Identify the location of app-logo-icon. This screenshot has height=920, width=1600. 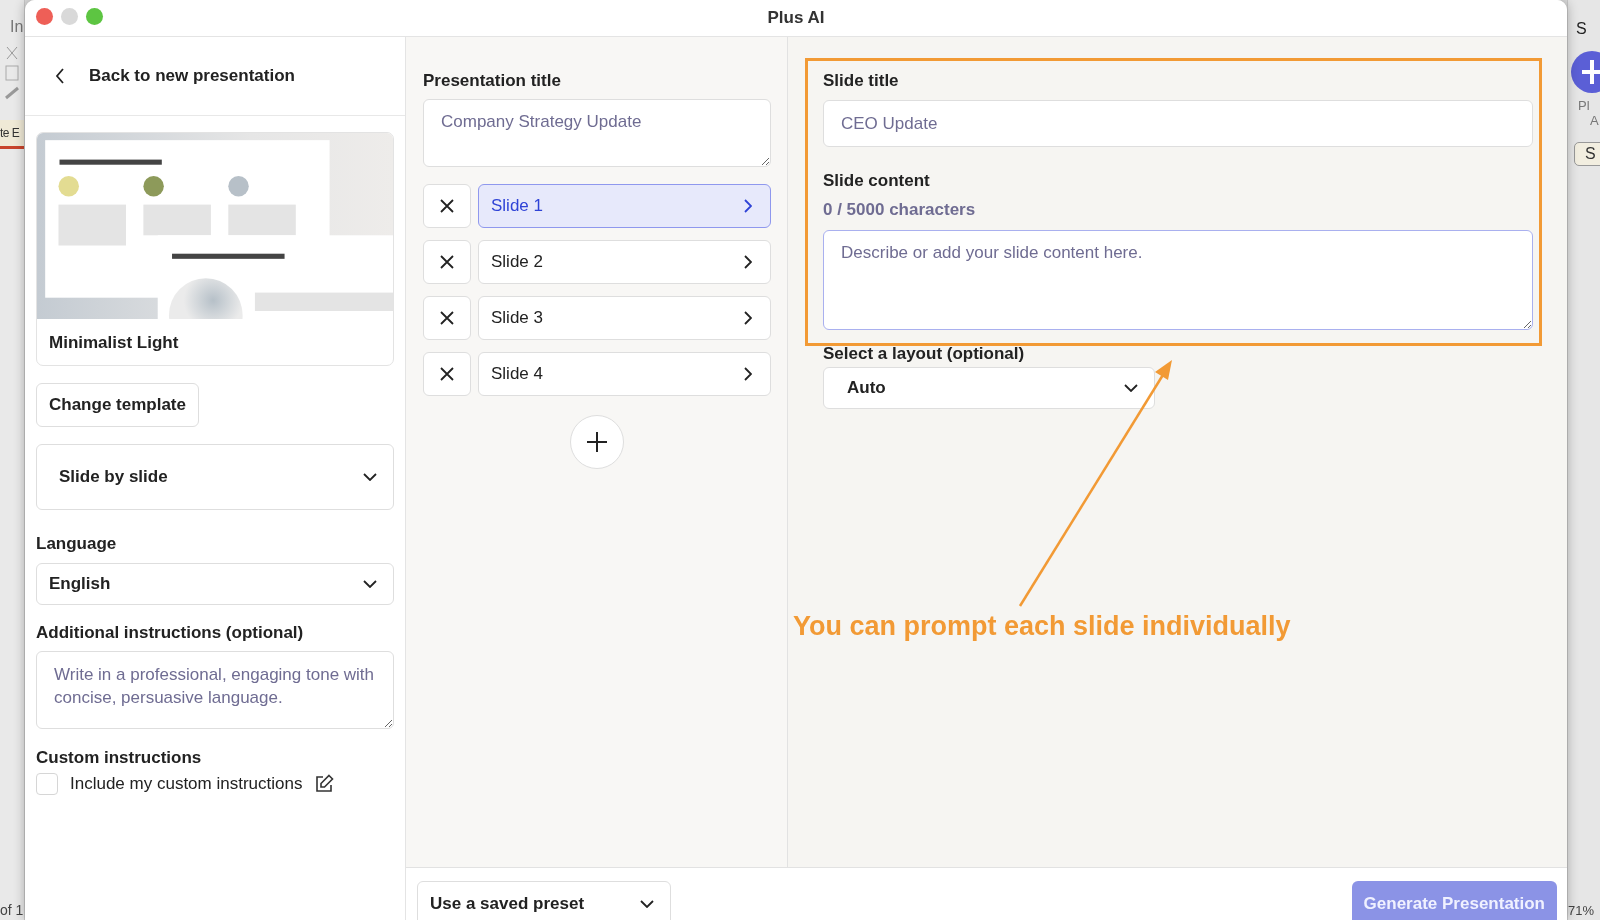
(1585, 72).